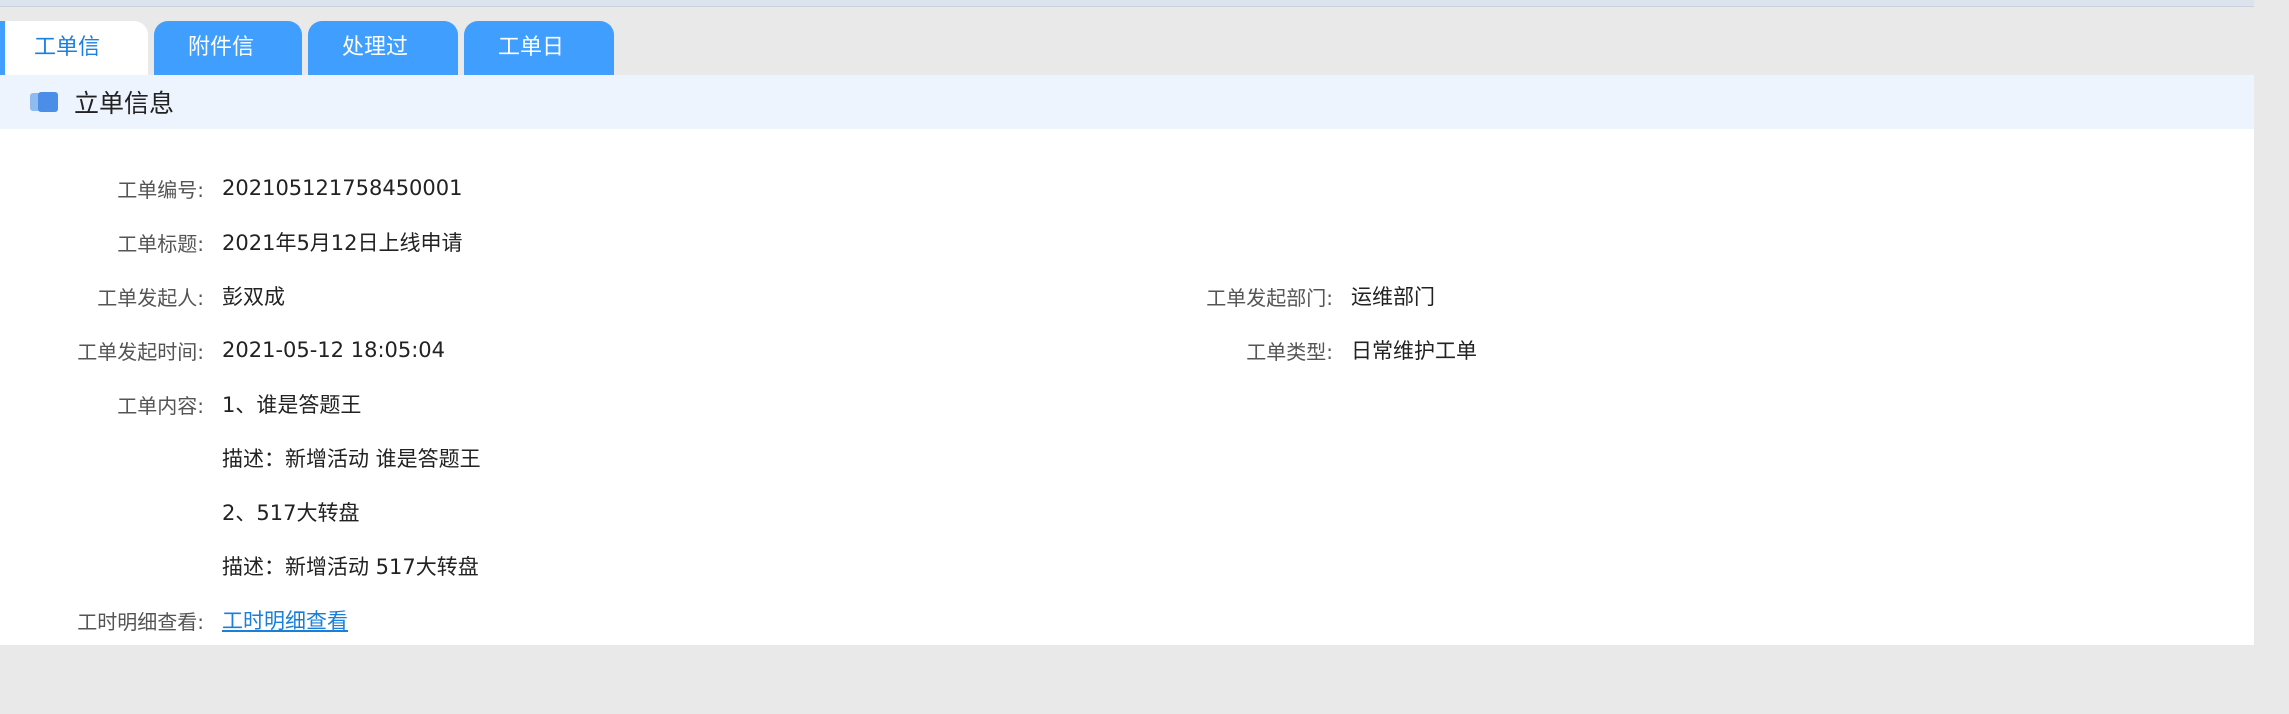  I want to click on tab-attachment-info: 附件信息, so click(228, 67).